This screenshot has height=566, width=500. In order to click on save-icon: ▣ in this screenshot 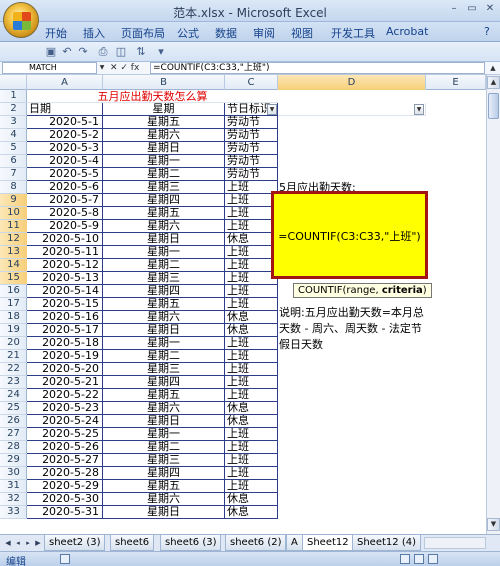, I will do `click(51, 52)`.